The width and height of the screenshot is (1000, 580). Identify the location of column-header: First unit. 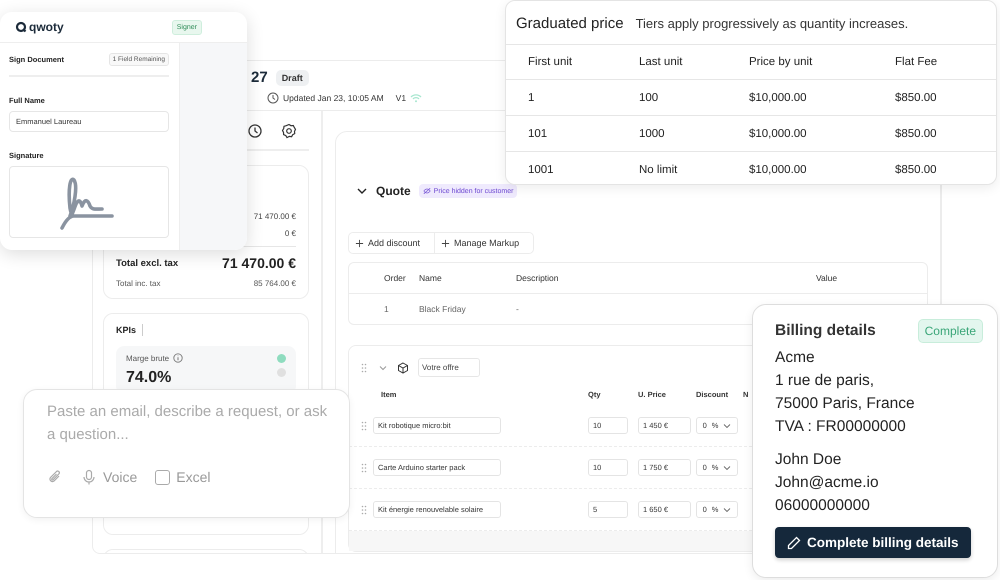
(551, 62).